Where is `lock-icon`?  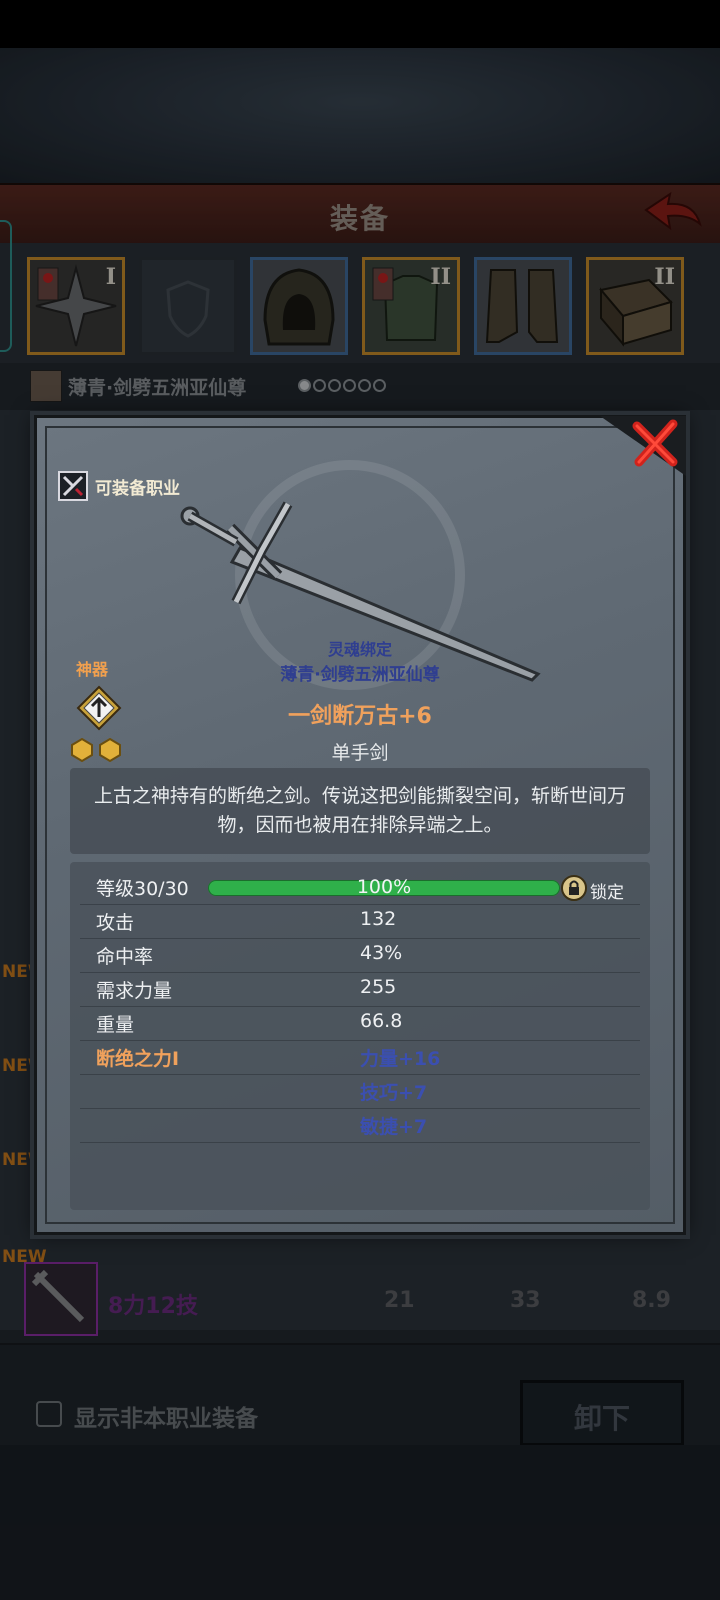
lock-icon is located at coordinates (574, 888).